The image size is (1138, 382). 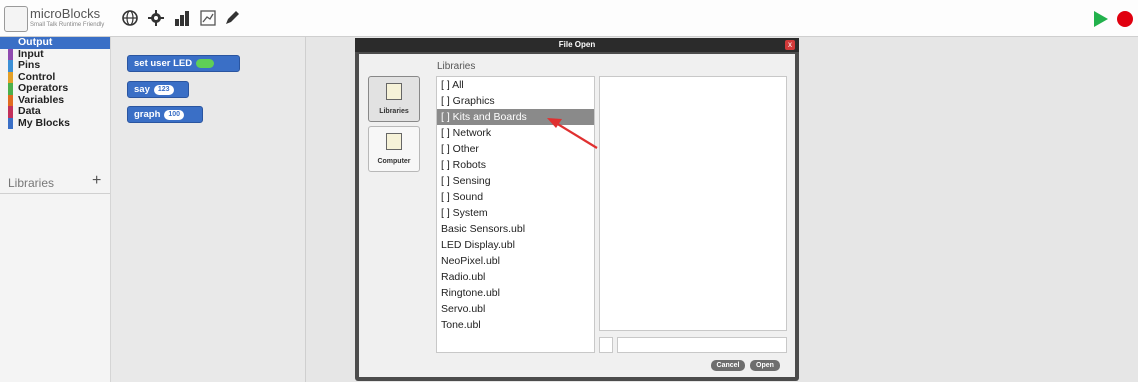 I want to click on say-block: say 123, so click(x=158, y=89).